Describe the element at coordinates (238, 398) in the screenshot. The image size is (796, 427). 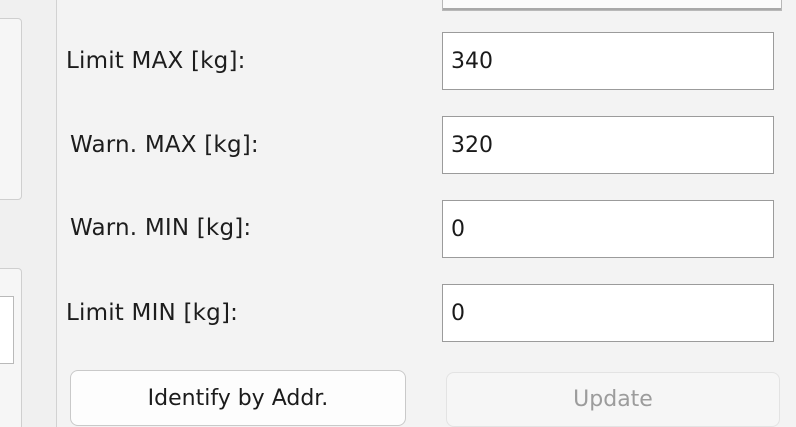
I see `identify-by-address-button: Identify by Addr.` at that location.